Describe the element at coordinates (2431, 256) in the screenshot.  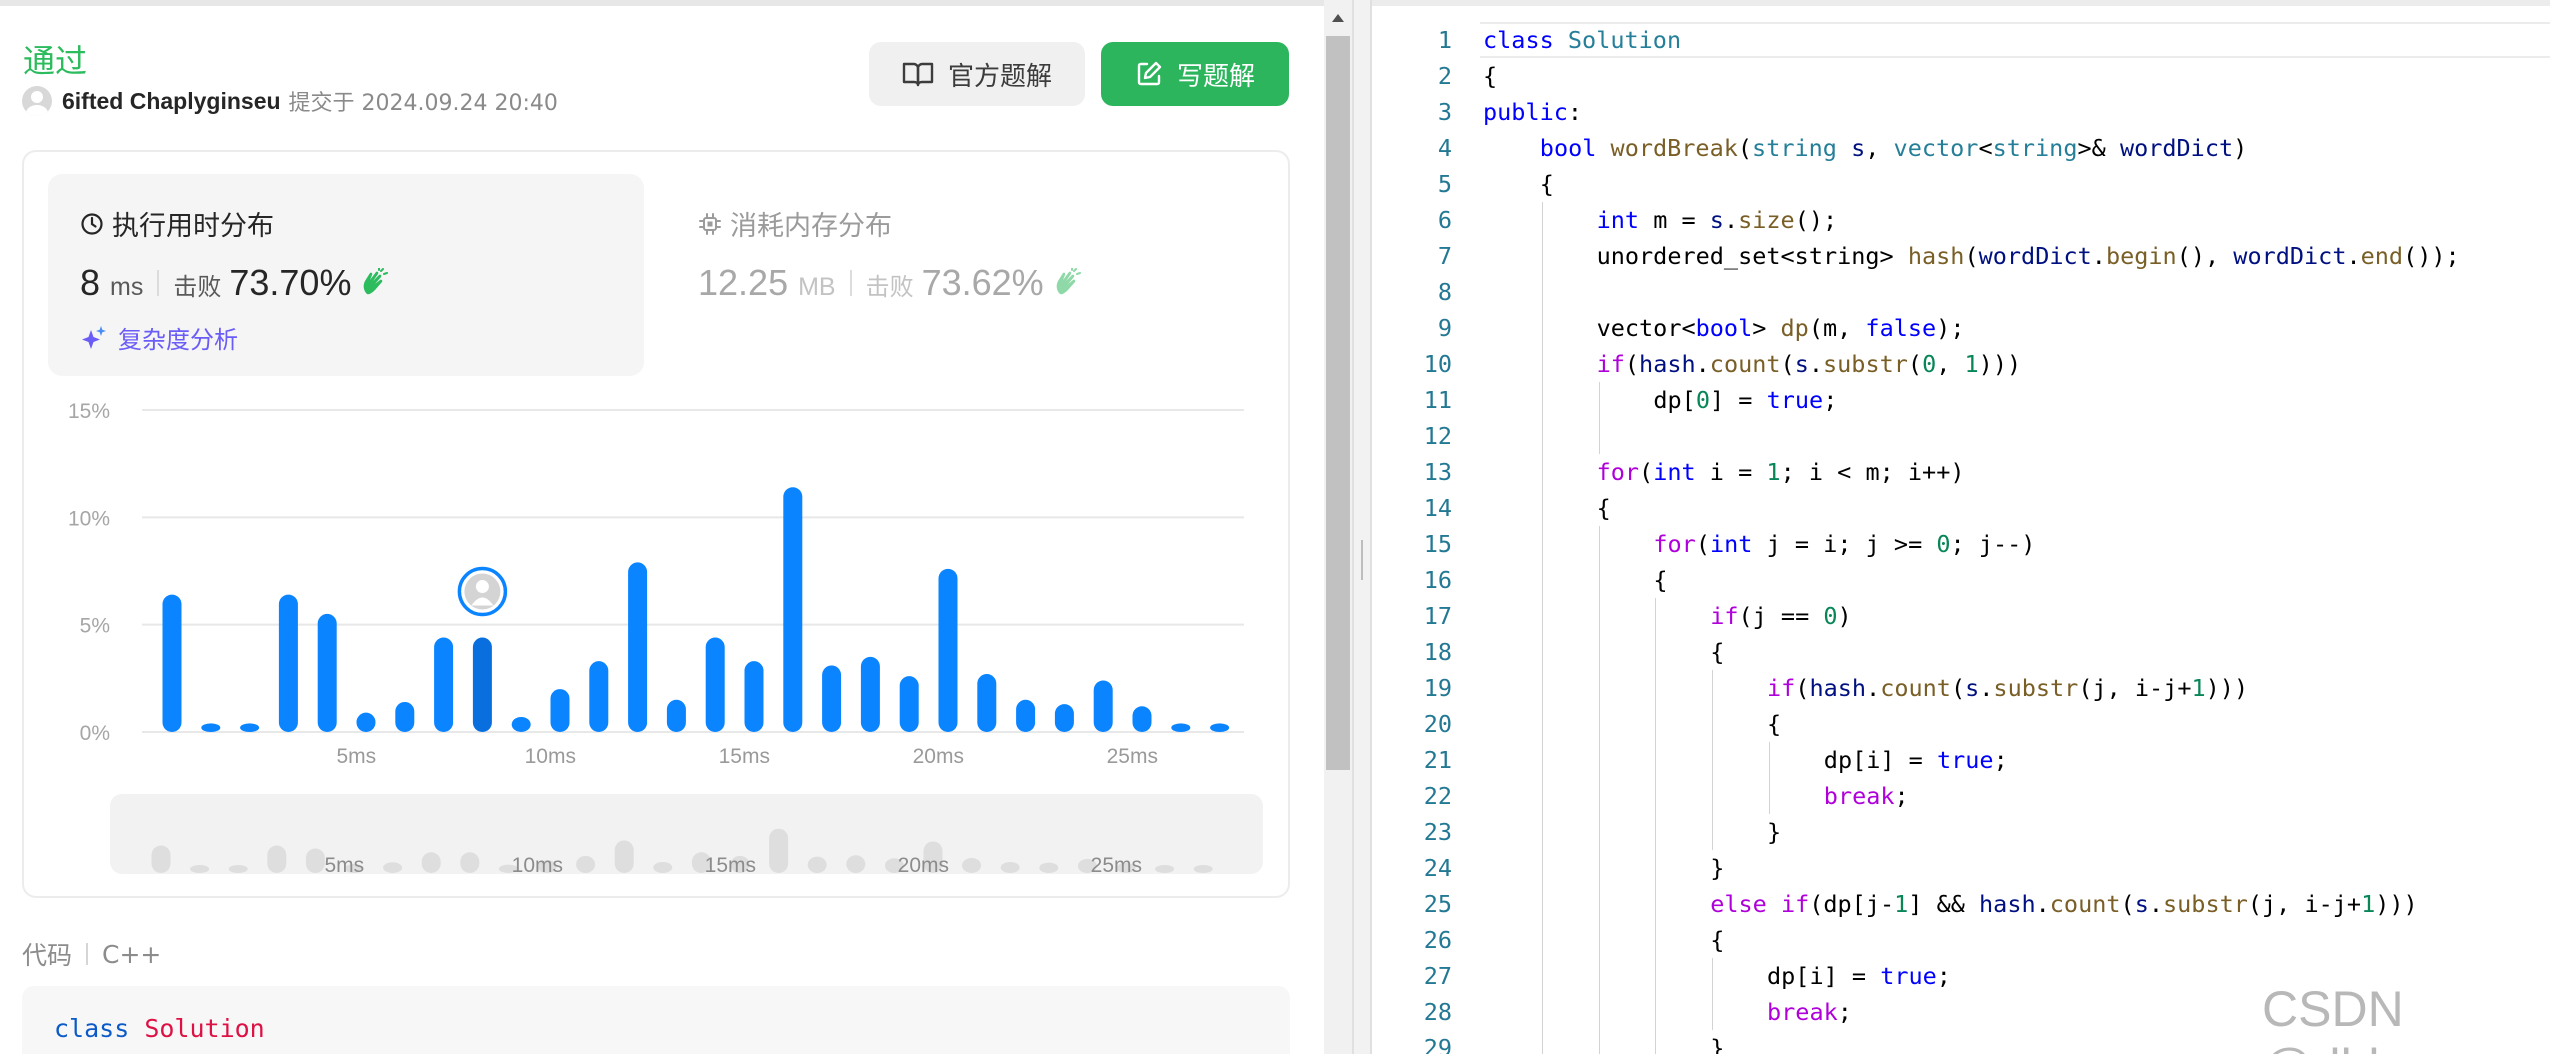
I see `code-token: ());` at that location.